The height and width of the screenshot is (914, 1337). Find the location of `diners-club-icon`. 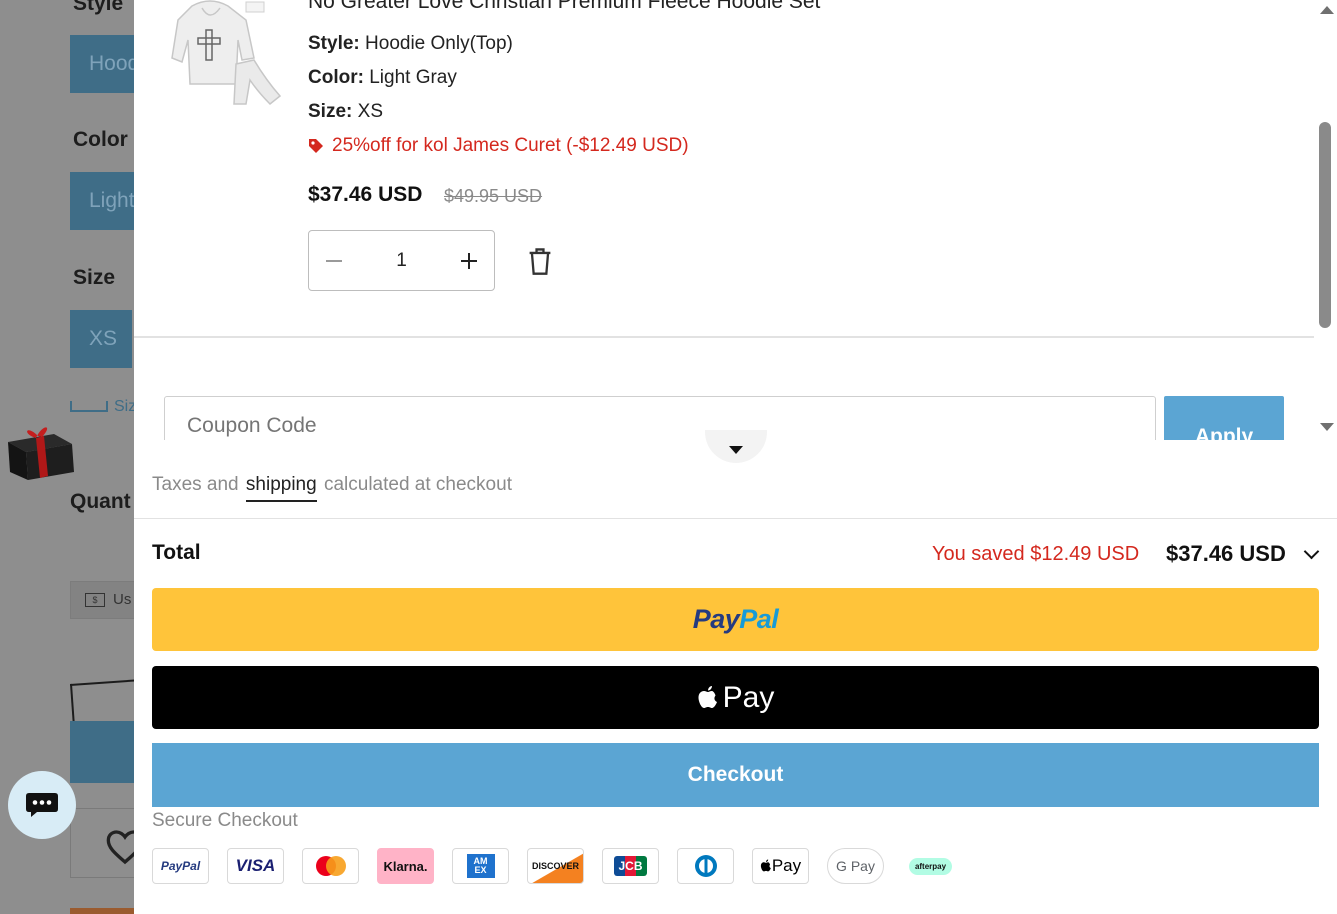

diners-club-icon is located at coordinates (705, 866).